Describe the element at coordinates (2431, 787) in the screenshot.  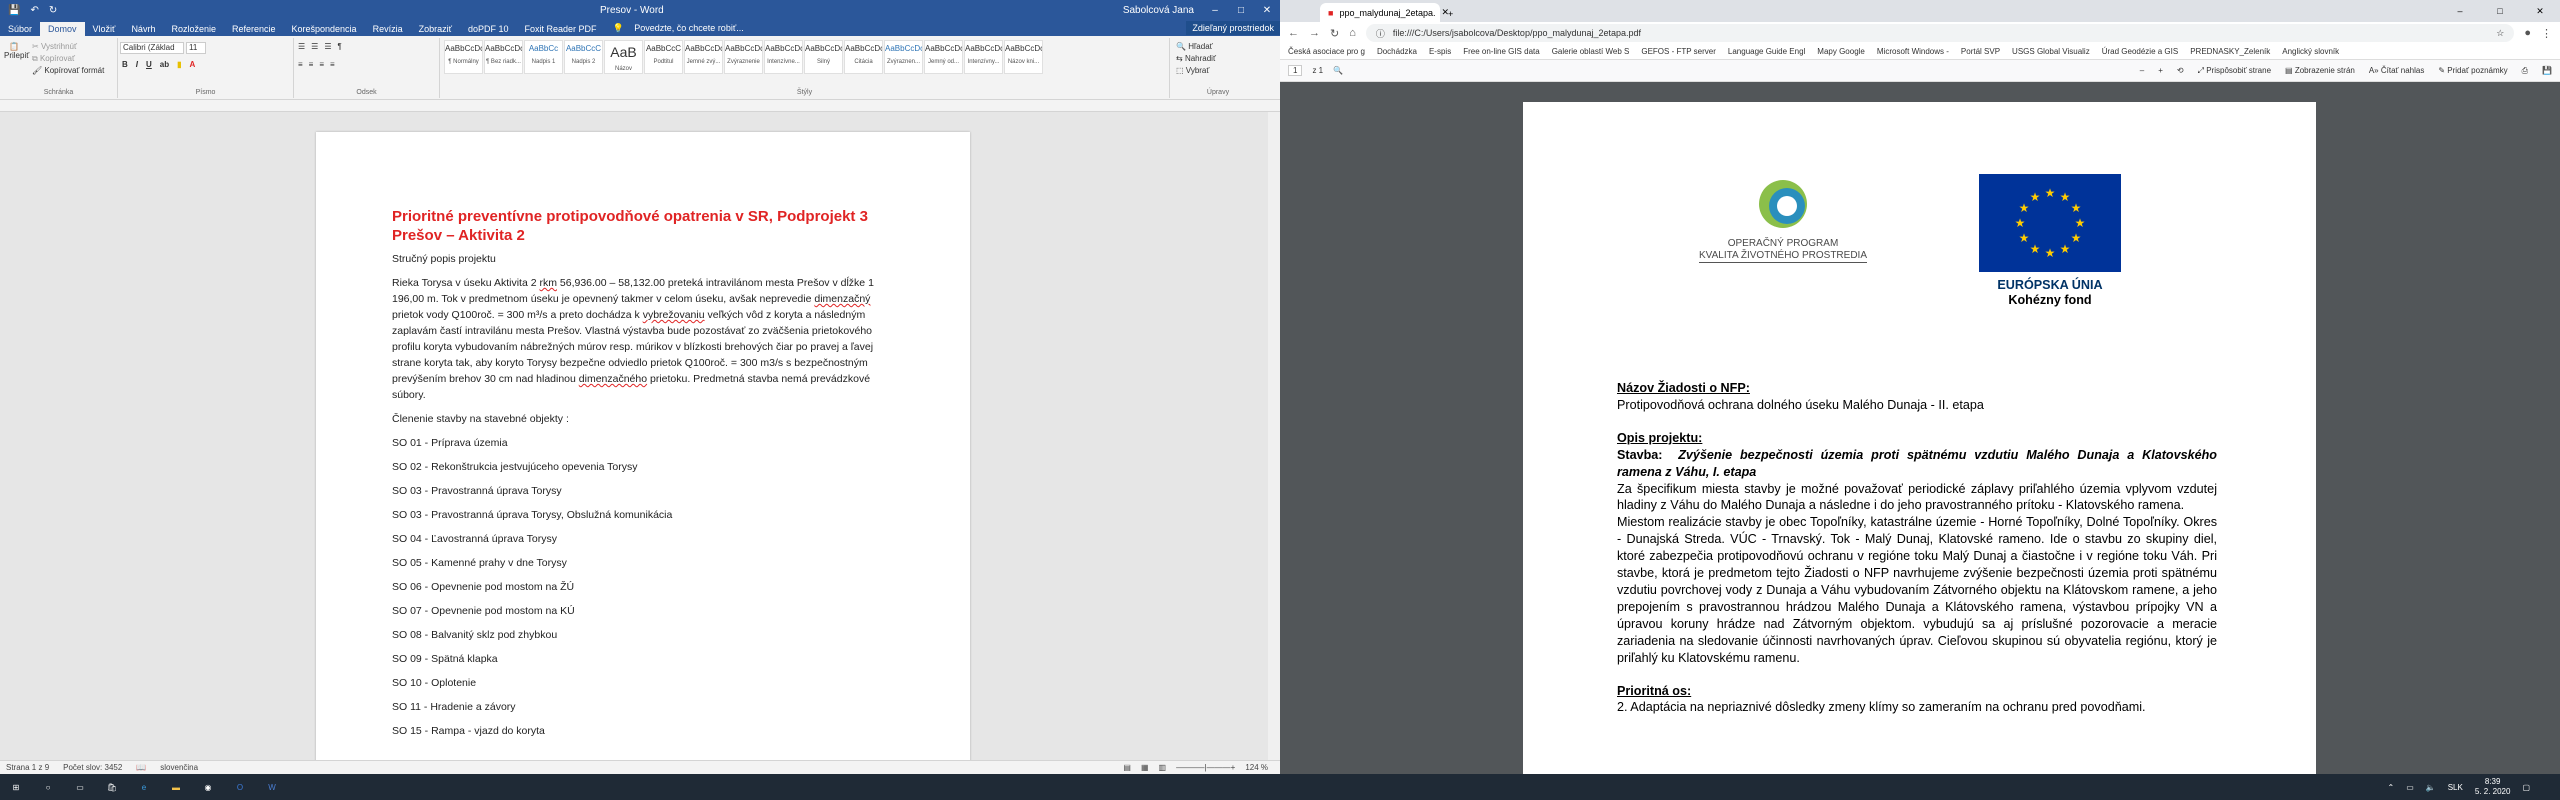
I see `volume-icon: 🔈` at that location.